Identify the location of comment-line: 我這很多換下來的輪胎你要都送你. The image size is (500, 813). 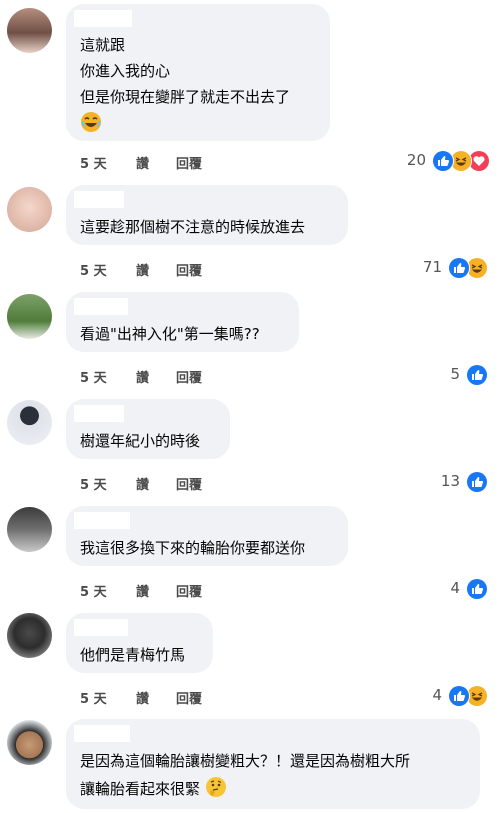
(193, 548).